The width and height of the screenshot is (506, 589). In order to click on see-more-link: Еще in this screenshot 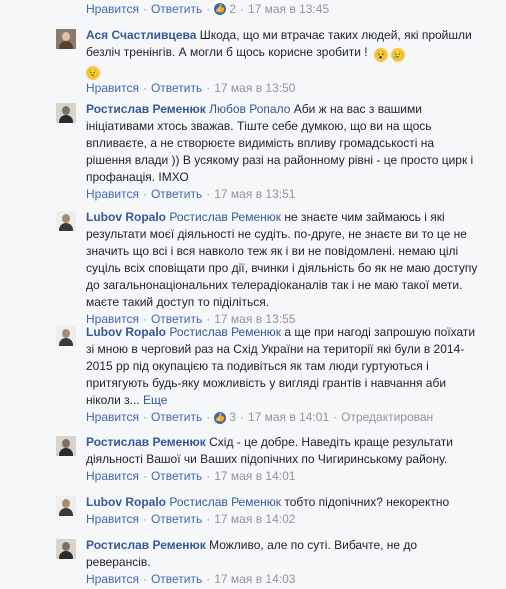, I will do `click(155, 400)`.